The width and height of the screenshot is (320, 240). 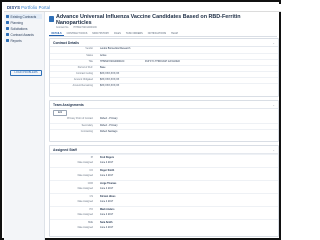 What do you see at coordinates (7, 34) in the screenshot?
I see `award-icon` at bounding box center [7, 34].